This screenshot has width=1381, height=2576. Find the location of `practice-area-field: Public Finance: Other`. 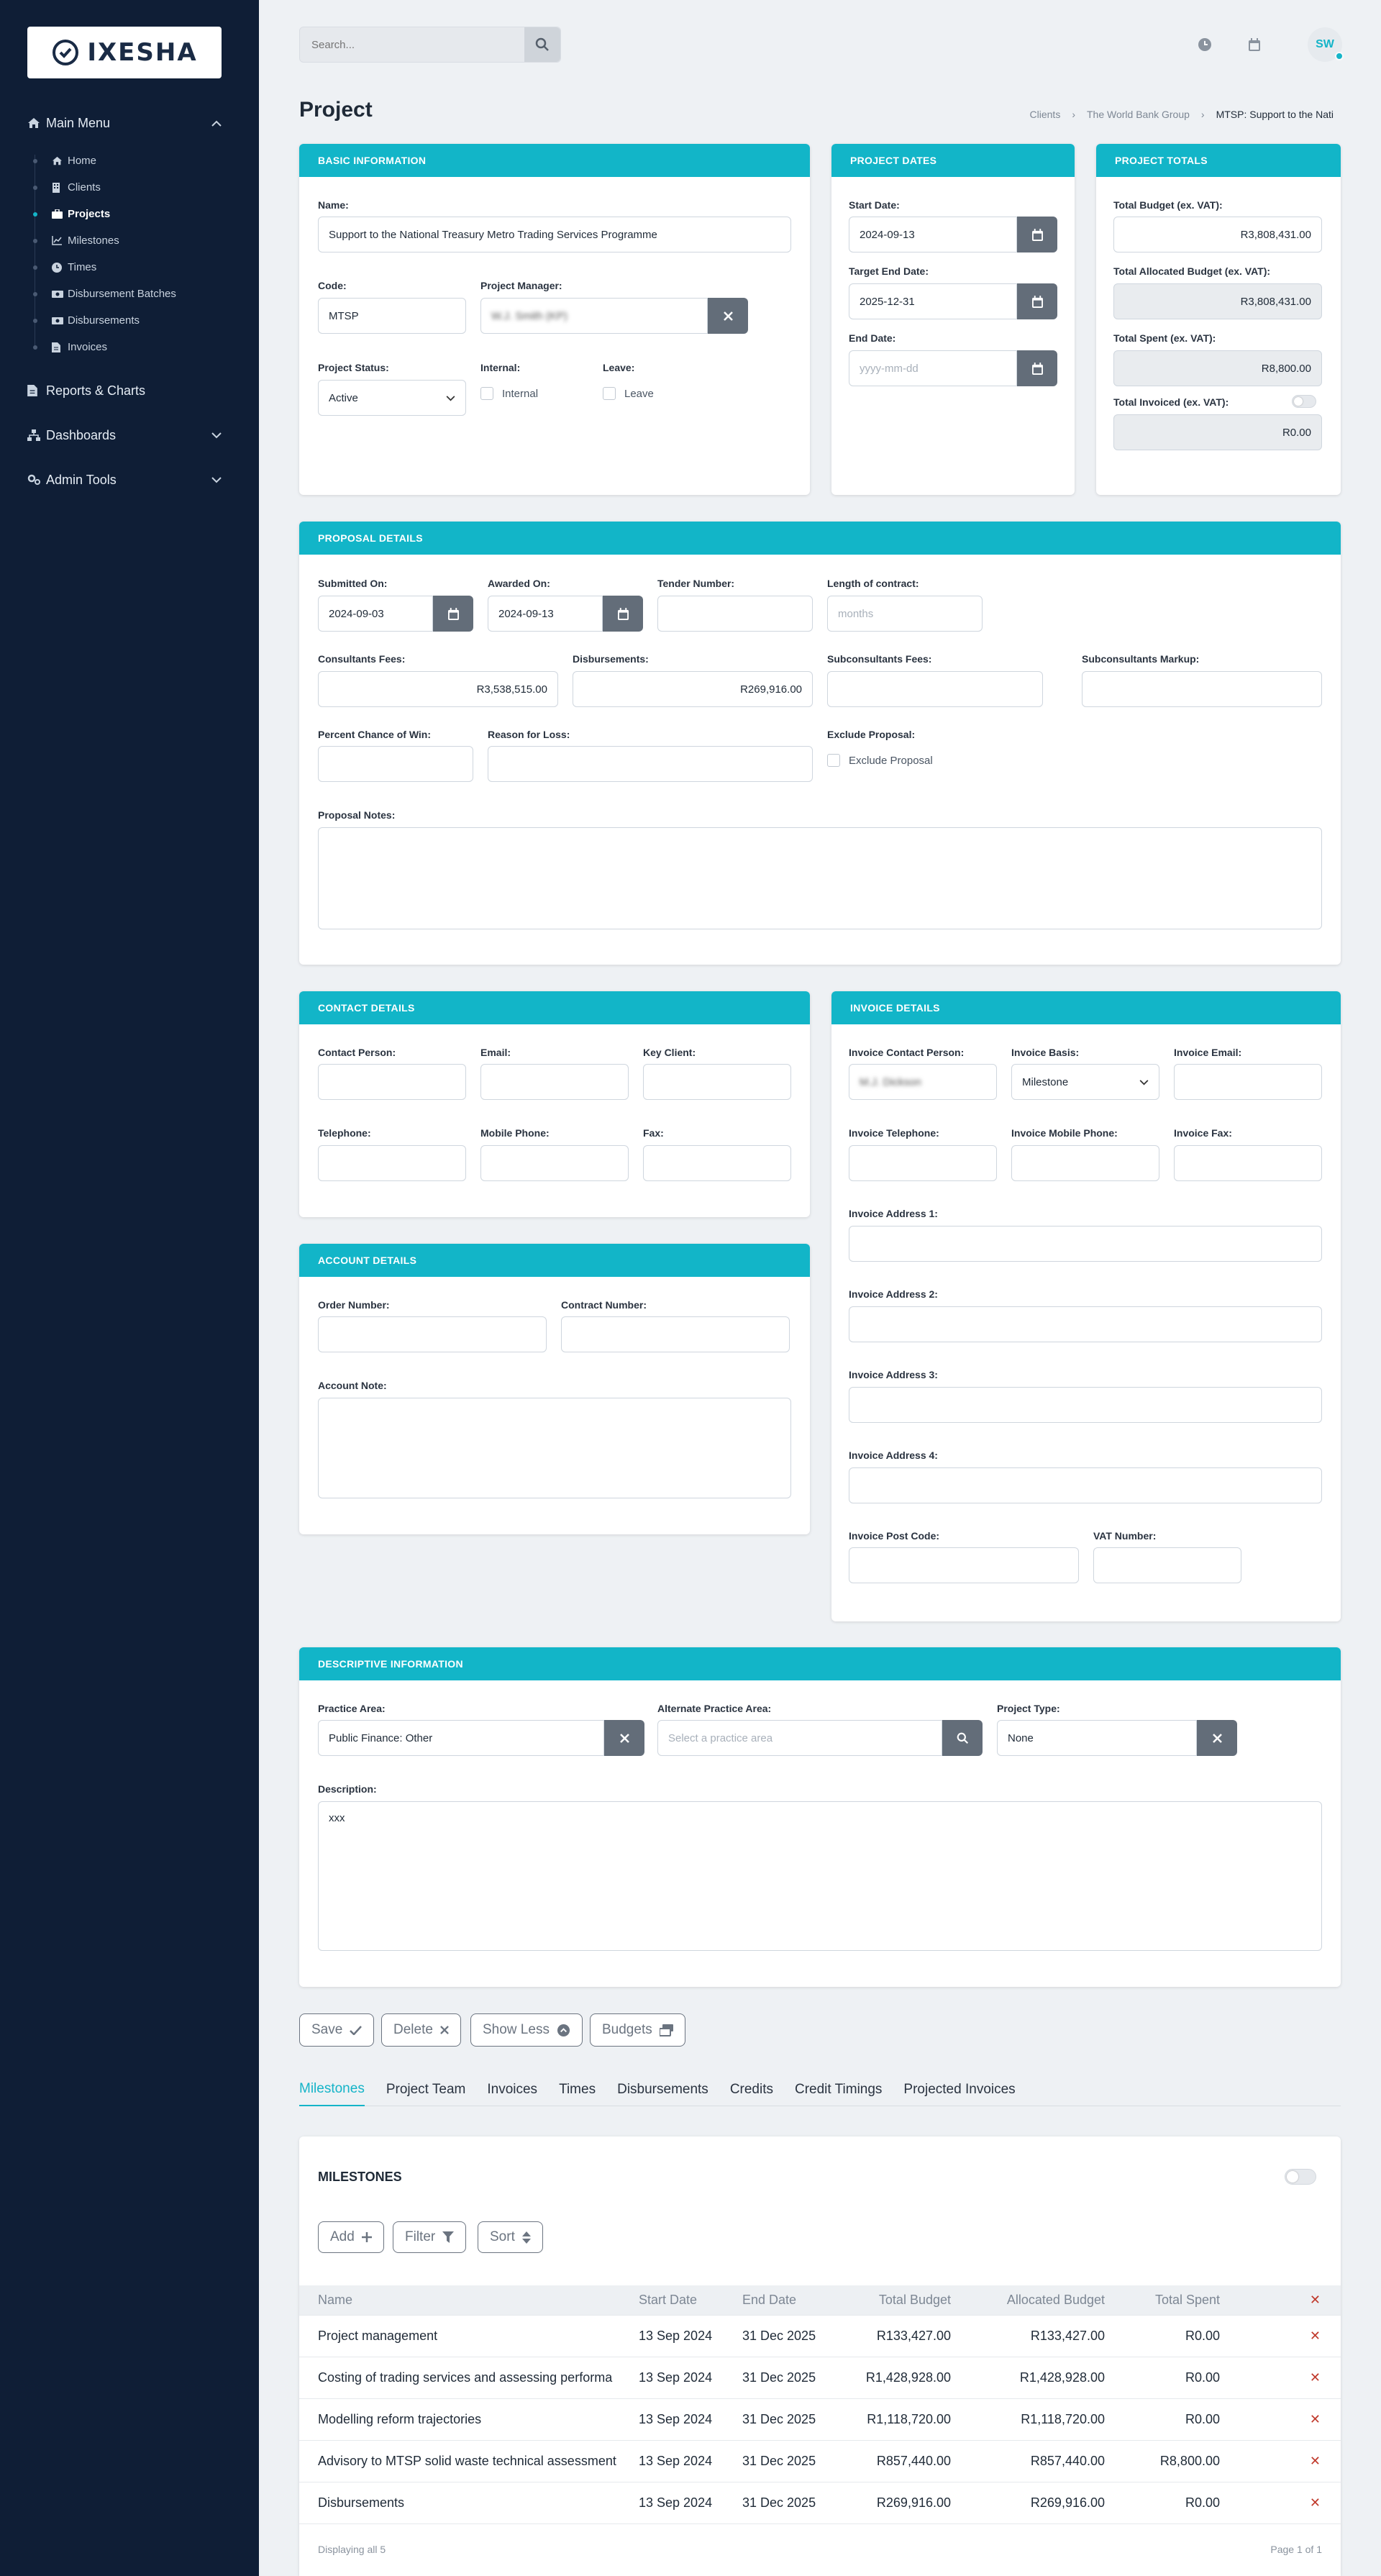

practice-area-field: Public Finance: Other is located at coordinates (461, 1738).